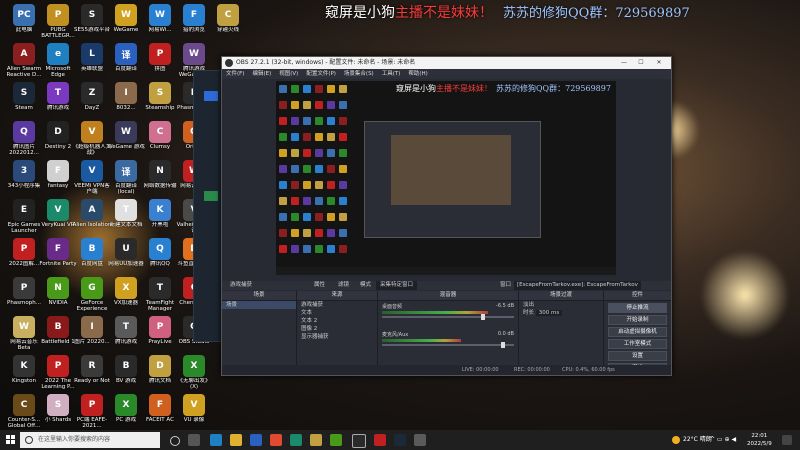 The image size is (800, 450). I want to click on menu-edit: 编辑(E), so click(261, 74).